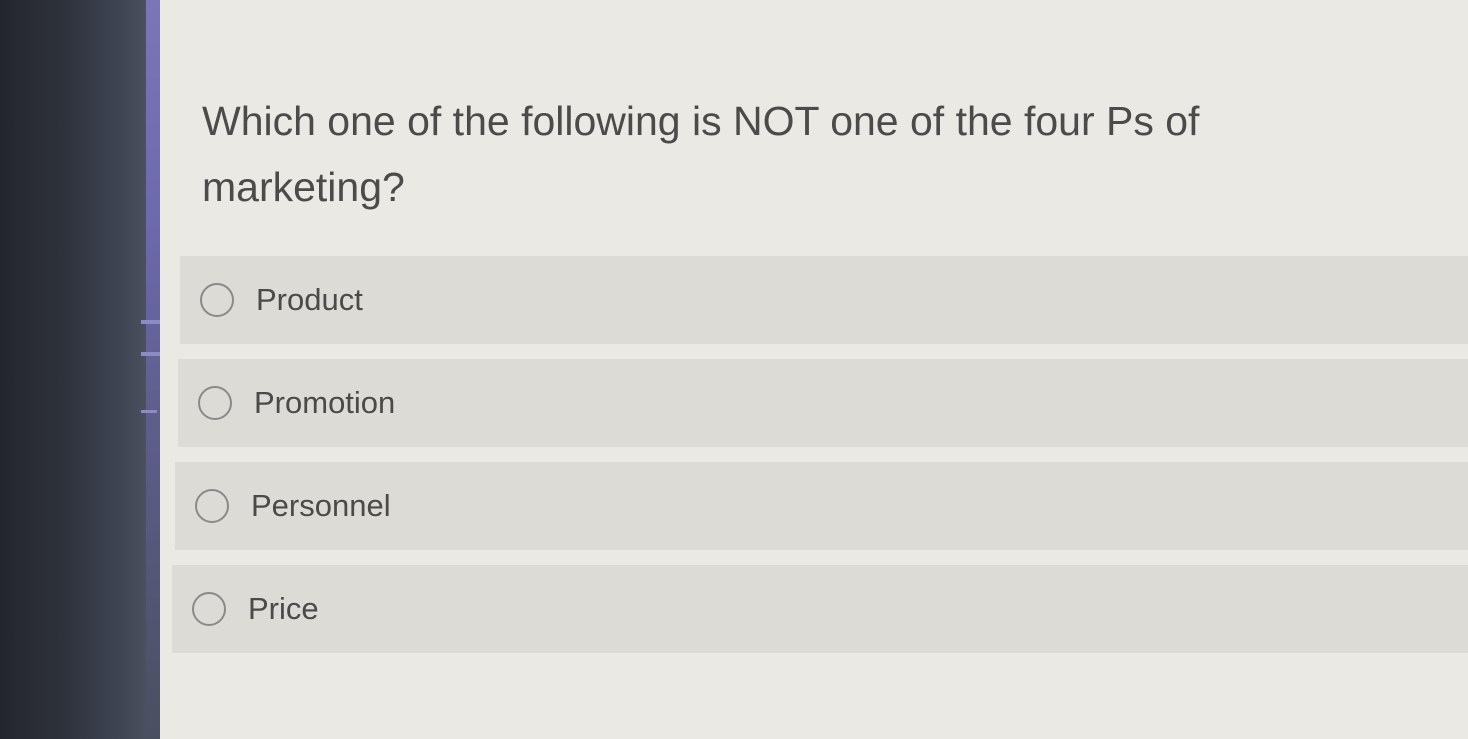  I want to click on answer-option-label: Product, so click(309, 299).